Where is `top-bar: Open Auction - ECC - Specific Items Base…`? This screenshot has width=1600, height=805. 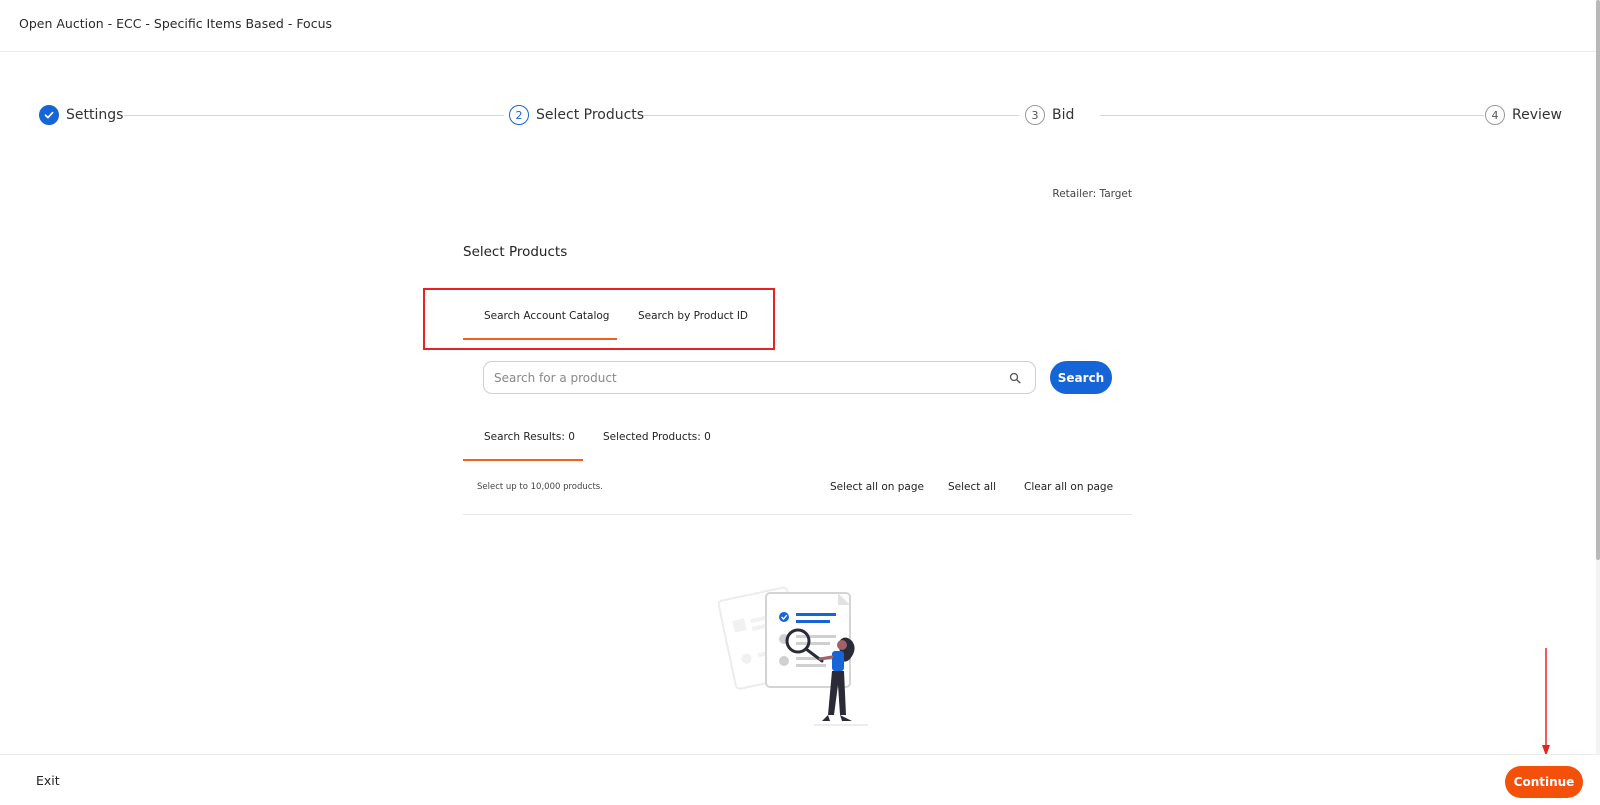 top-bar: Open Auction - ECC - Specific Items Base… is located at coordinates (800, 26).